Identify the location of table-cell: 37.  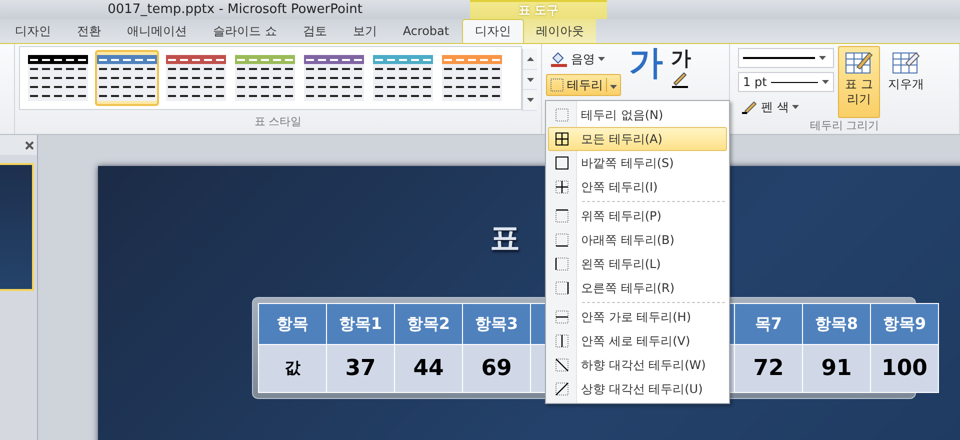
(360, 368).